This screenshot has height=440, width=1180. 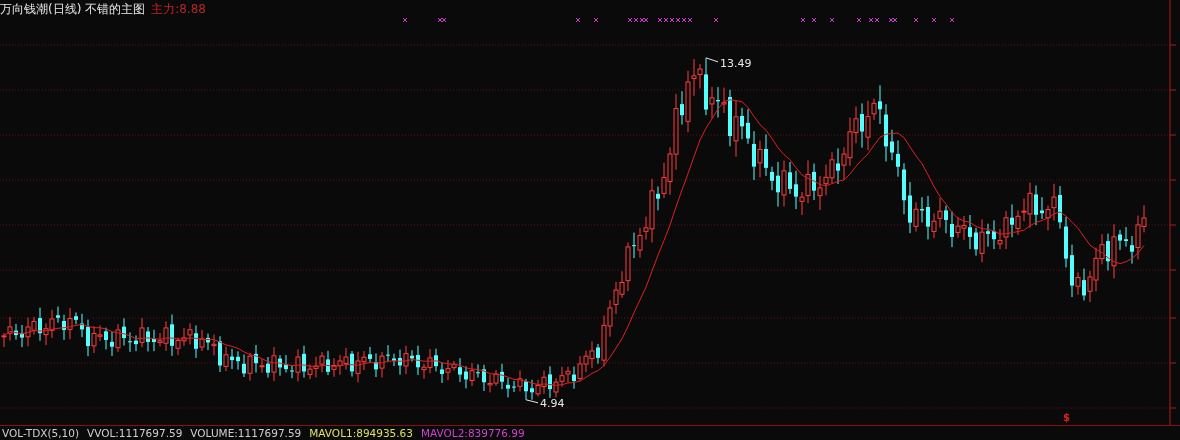 I want to click on volume-legend-text: VOL-TDX(5,10), so click(x=41, y=433).